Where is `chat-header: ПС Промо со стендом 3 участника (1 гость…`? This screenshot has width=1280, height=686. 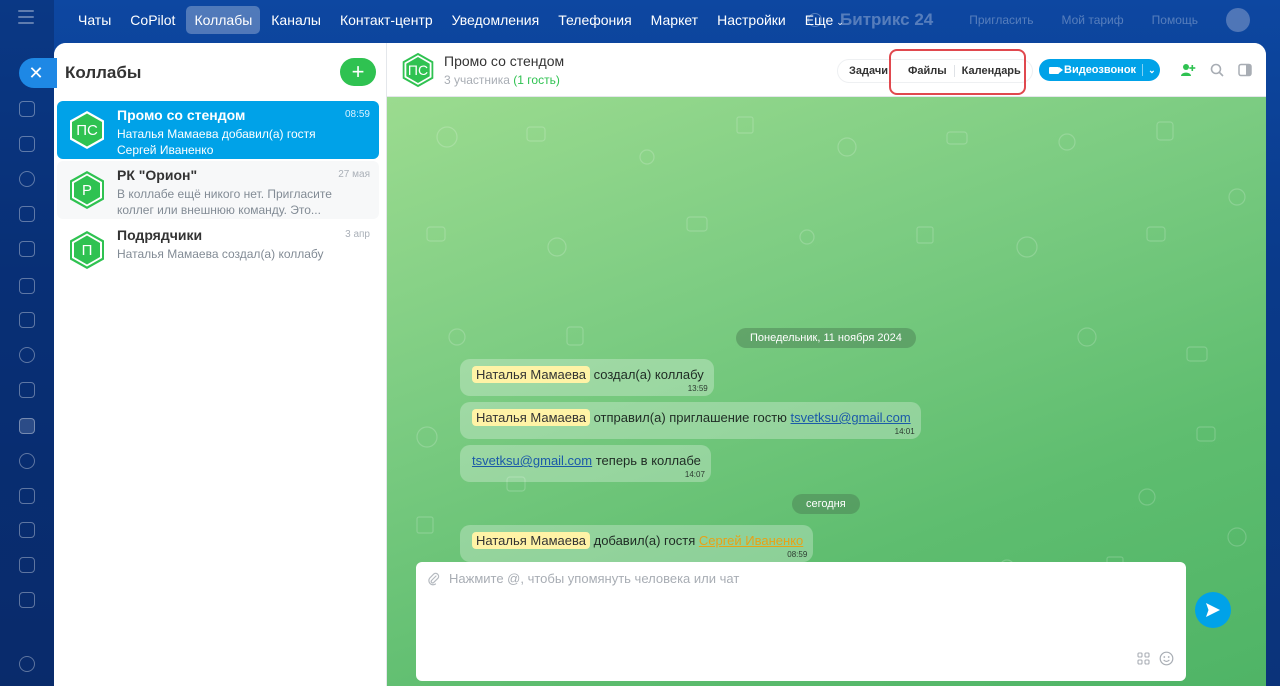
chat-header: ПС Промо со стендом 3 участника (1 гость… is located at coordinates (826, 70).